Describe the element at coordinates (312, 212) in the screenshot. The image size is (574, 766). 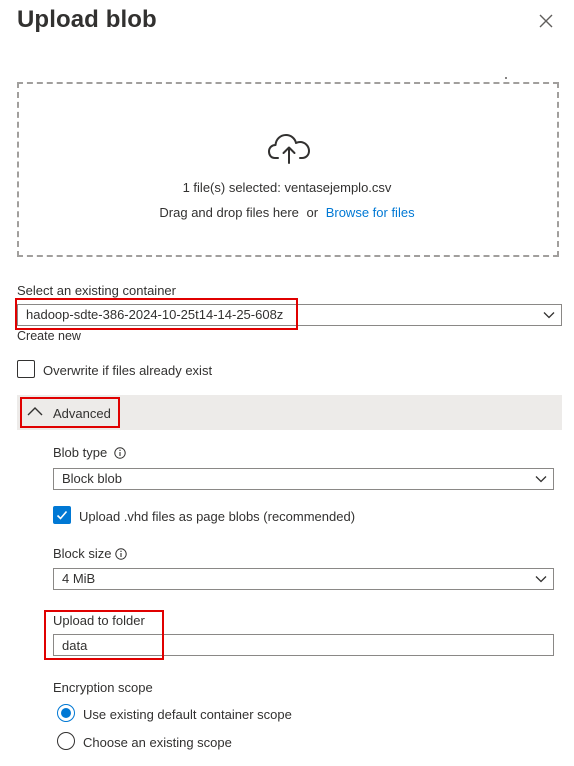
I see `or-text: or` at that location.